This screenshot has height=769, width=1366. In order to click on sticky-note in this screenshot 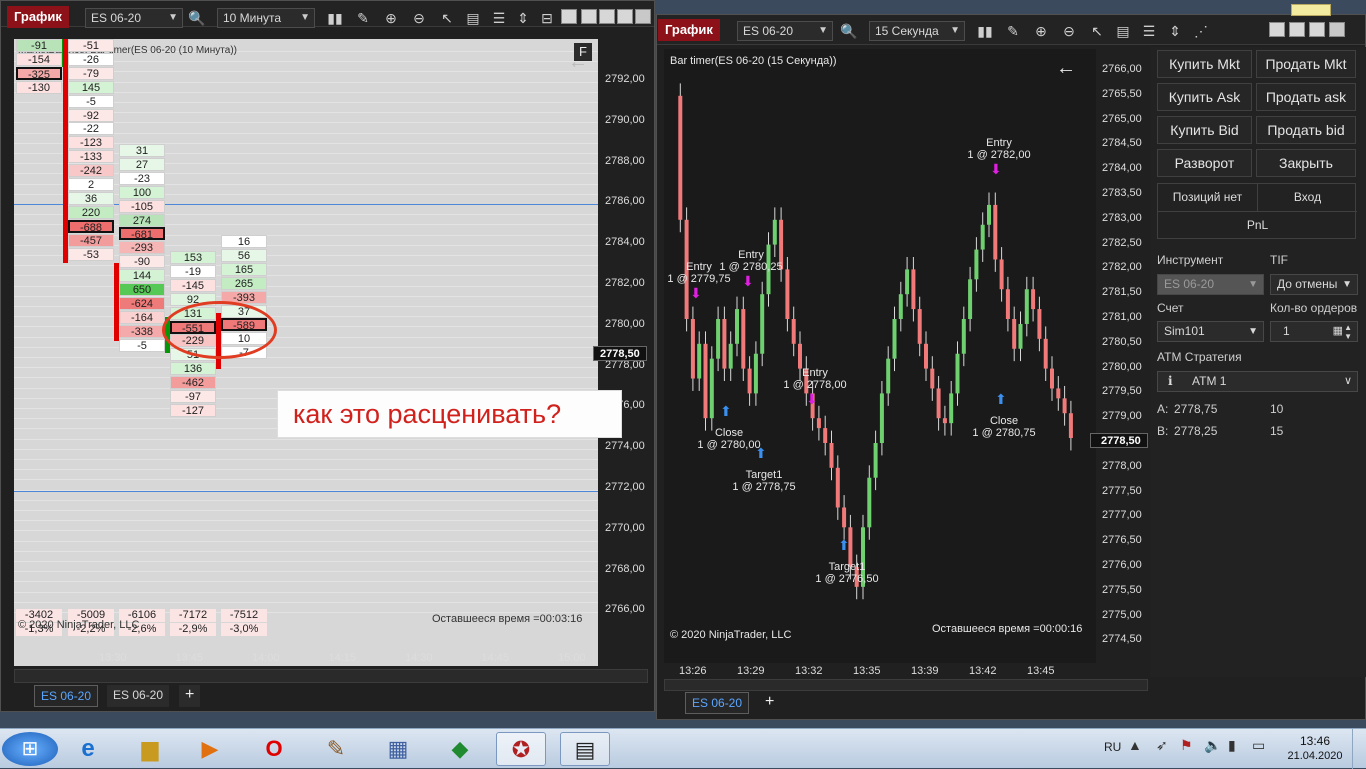, I will do `click(1311, 10)`.